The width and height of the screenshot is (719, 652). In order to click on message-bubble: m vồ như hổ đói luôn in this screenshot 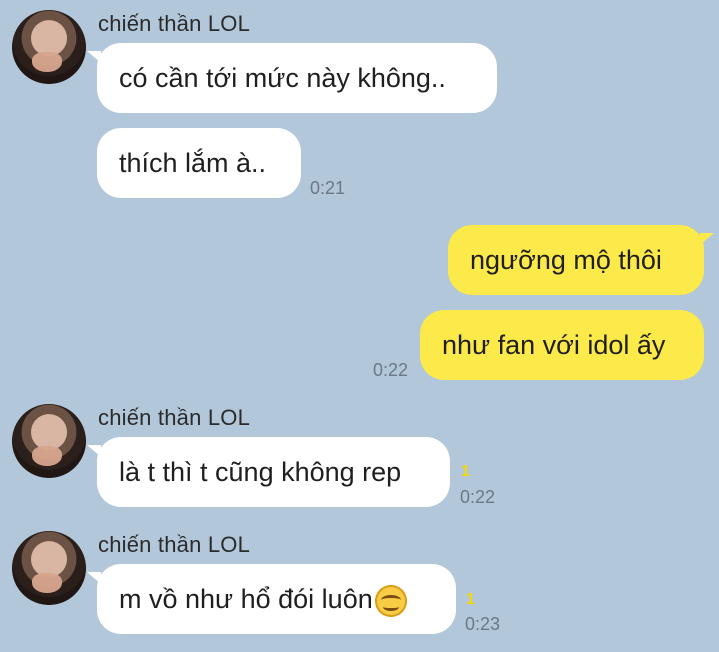, I will do `click(271, 599)`.